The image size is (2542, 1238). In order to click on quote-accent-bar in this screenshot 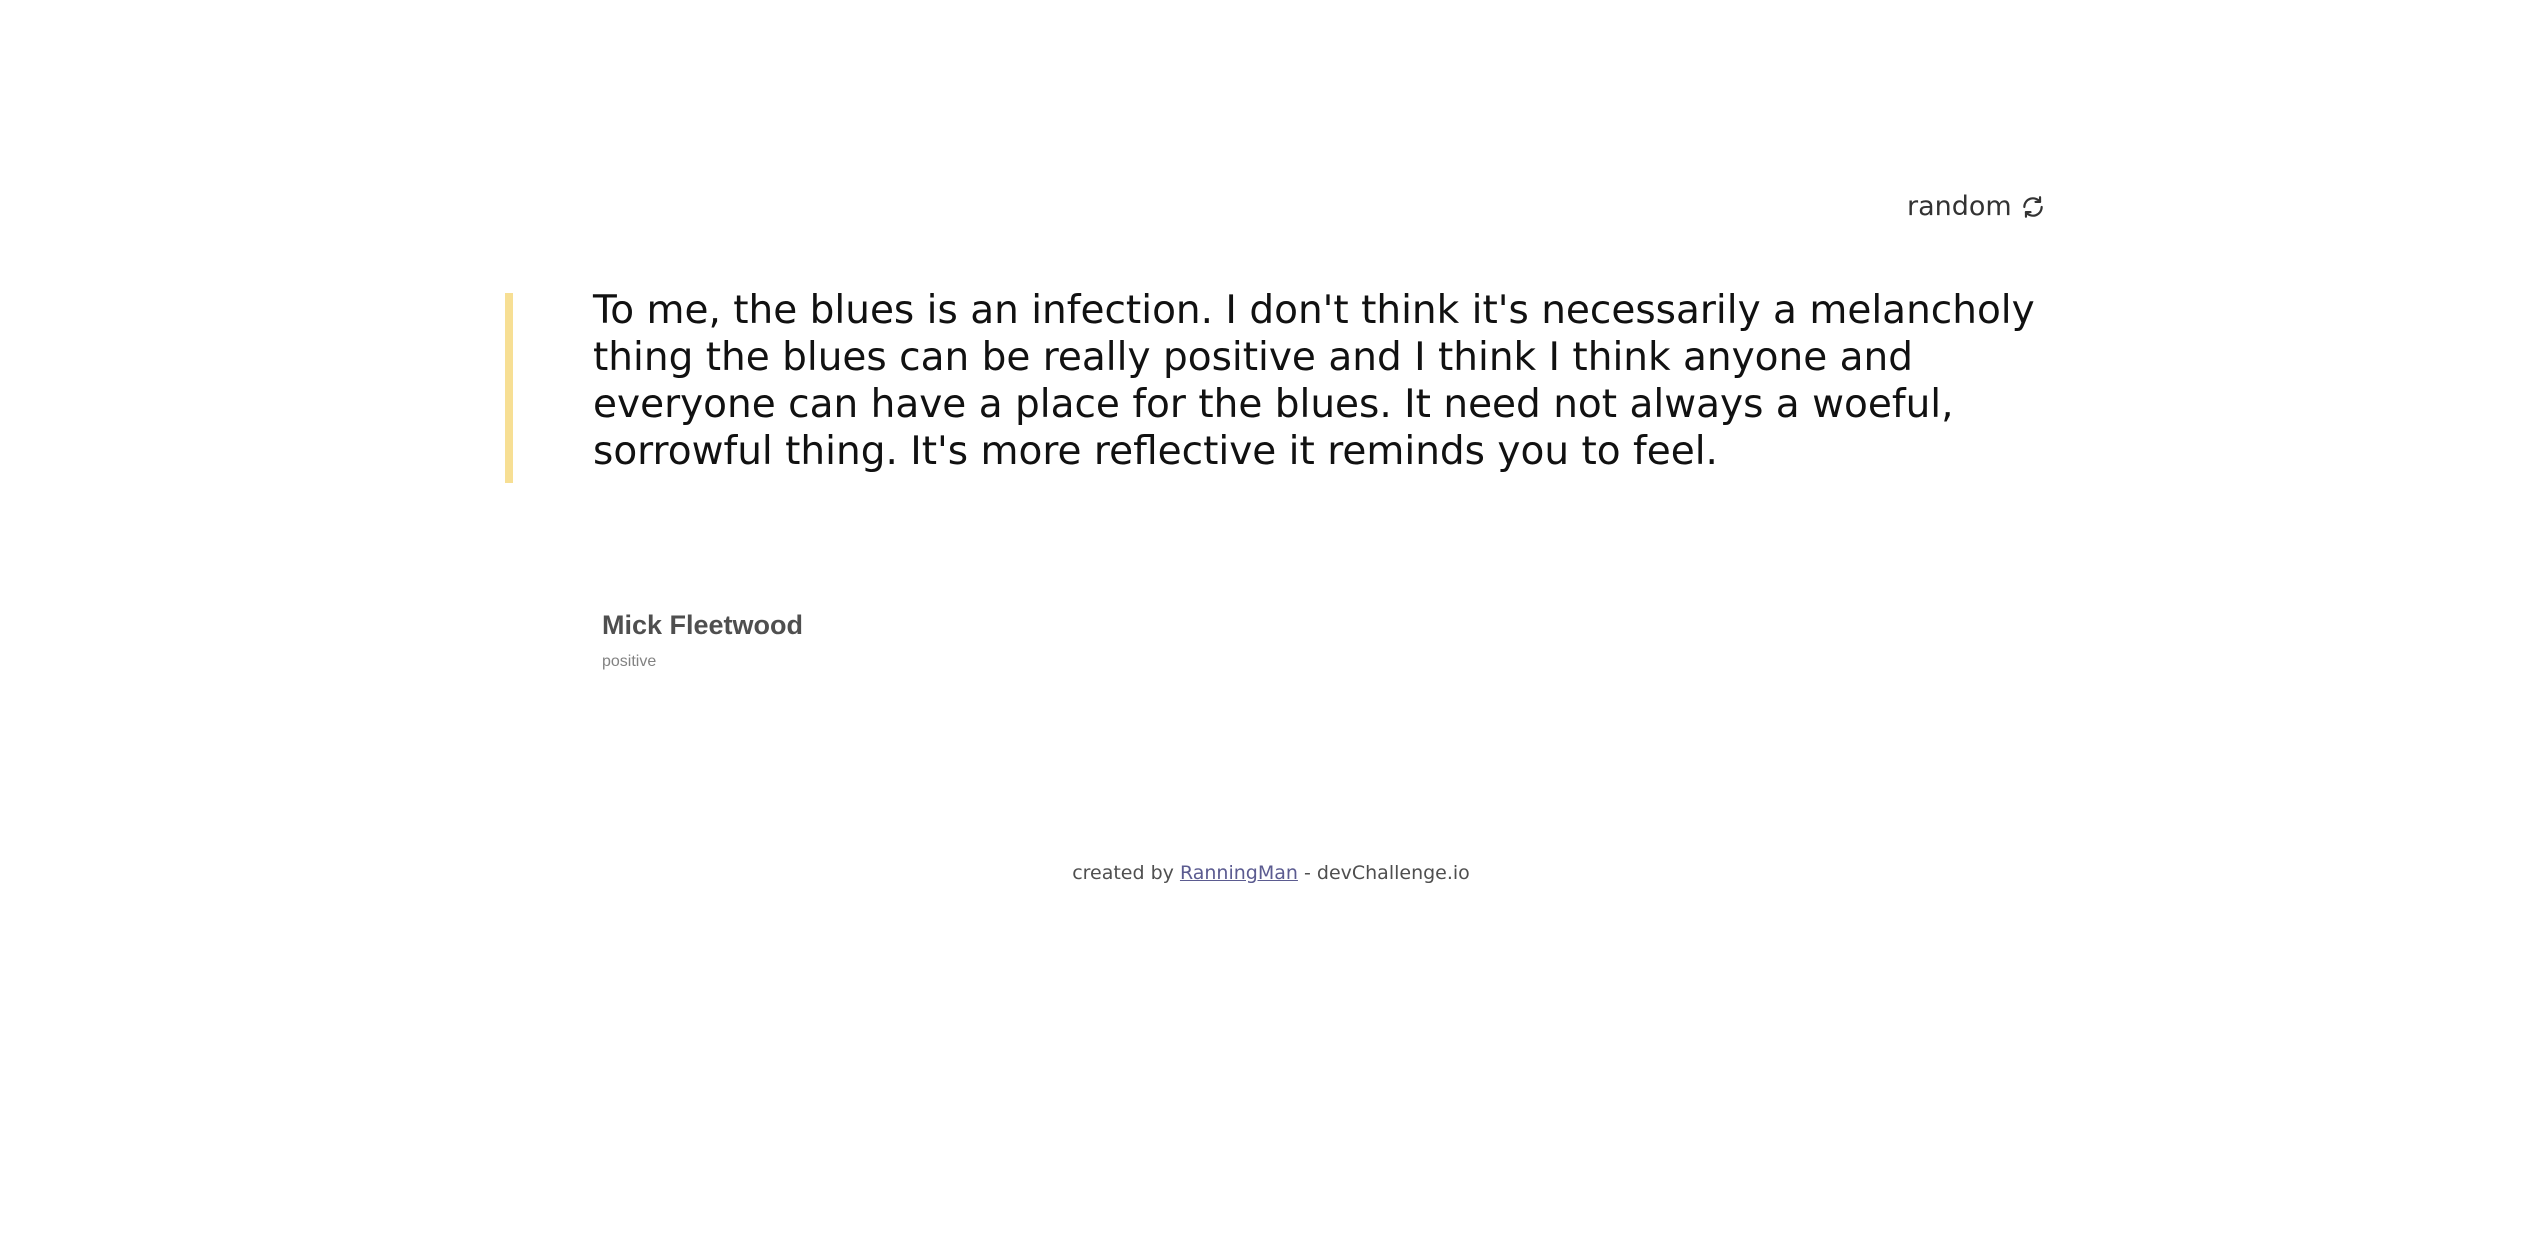, I will do `click(509, 388)`.